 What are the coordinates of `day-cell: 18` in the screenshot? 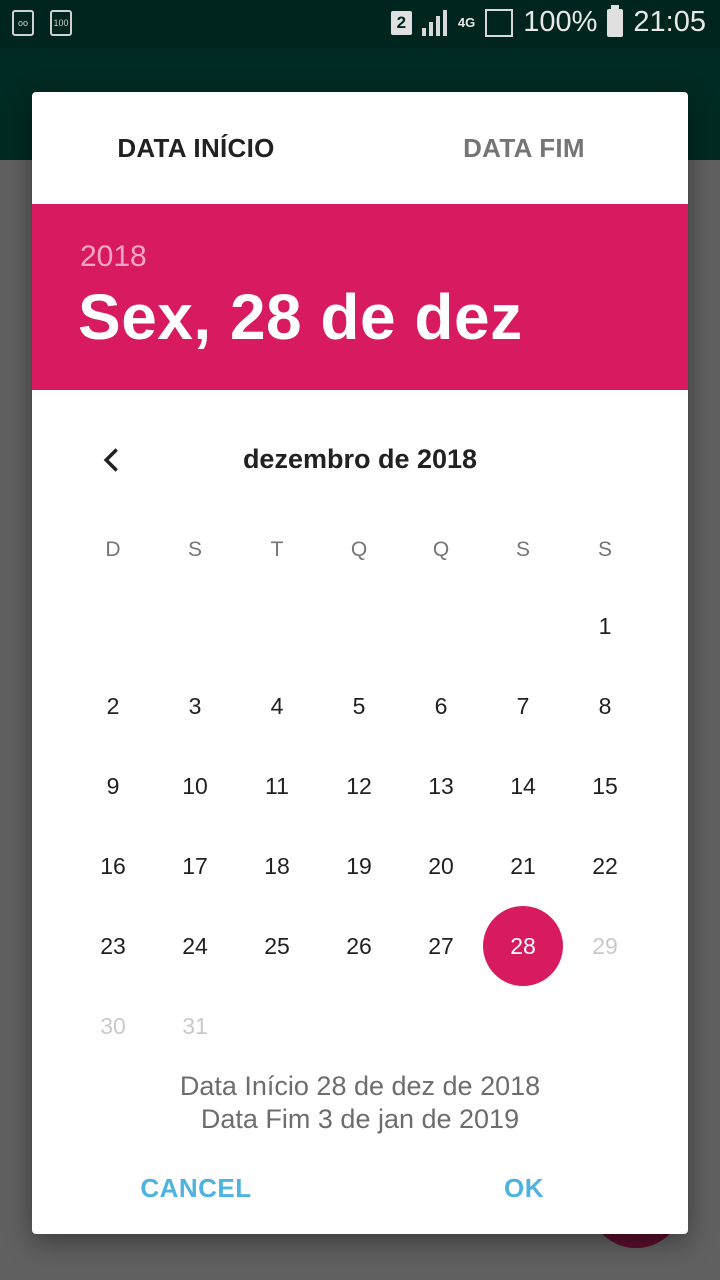 It's located at (277, 866).